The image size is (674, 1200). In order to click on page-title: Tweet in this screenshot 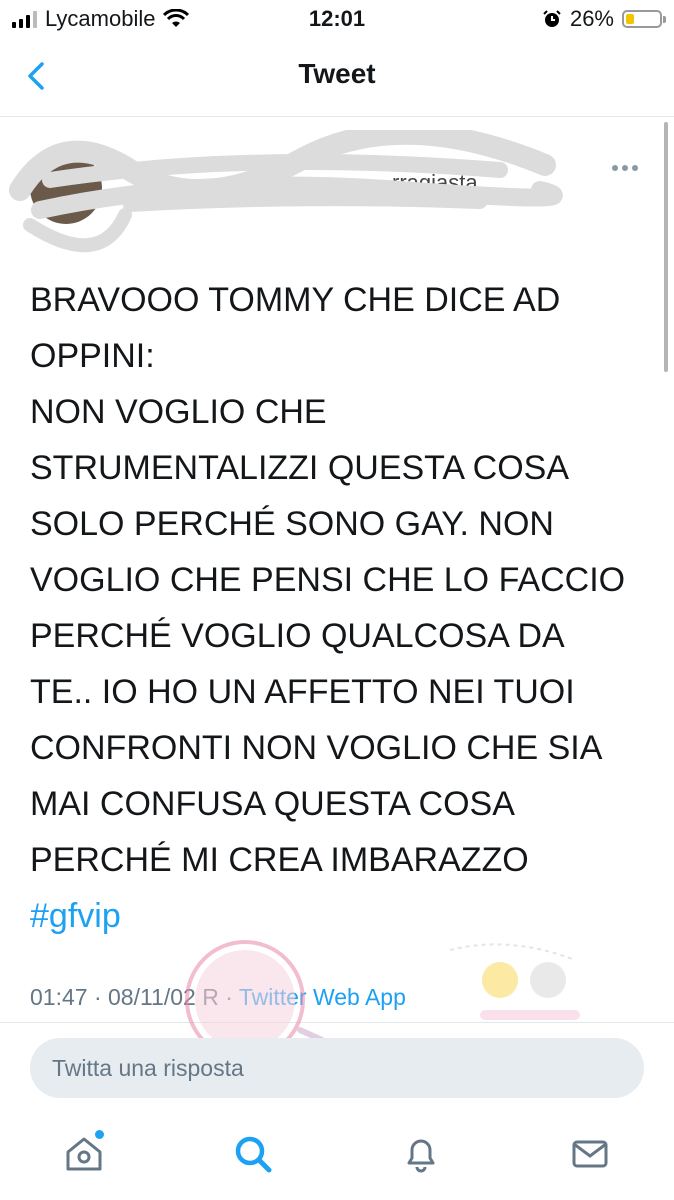, I will do `click(337, 73)`.